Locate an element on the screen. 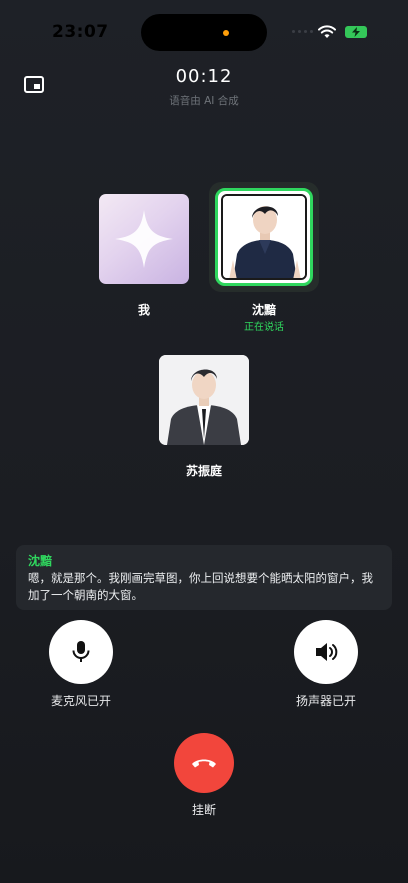  battery-icon is located at coordinates (356, 32).